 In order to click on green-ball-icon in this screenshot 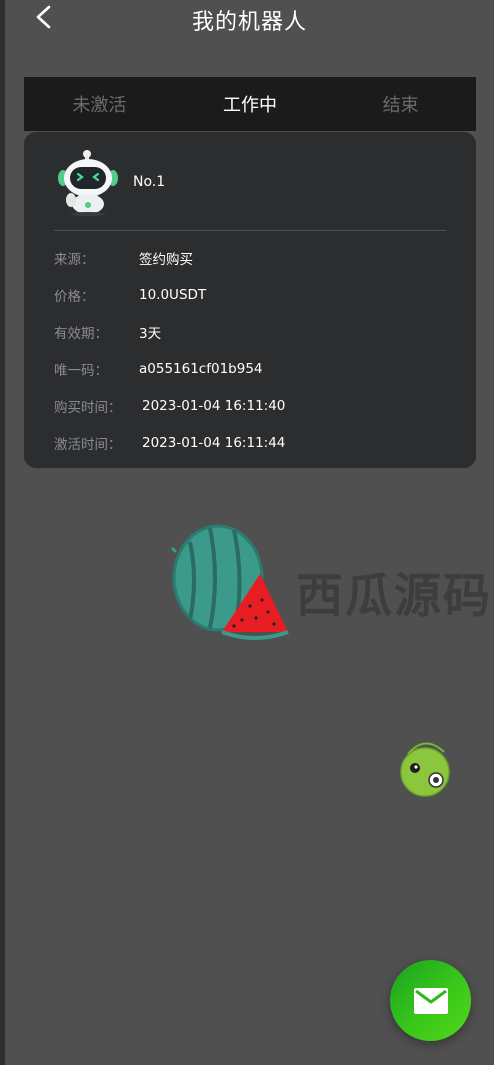, I will do `click(425, 769)`.